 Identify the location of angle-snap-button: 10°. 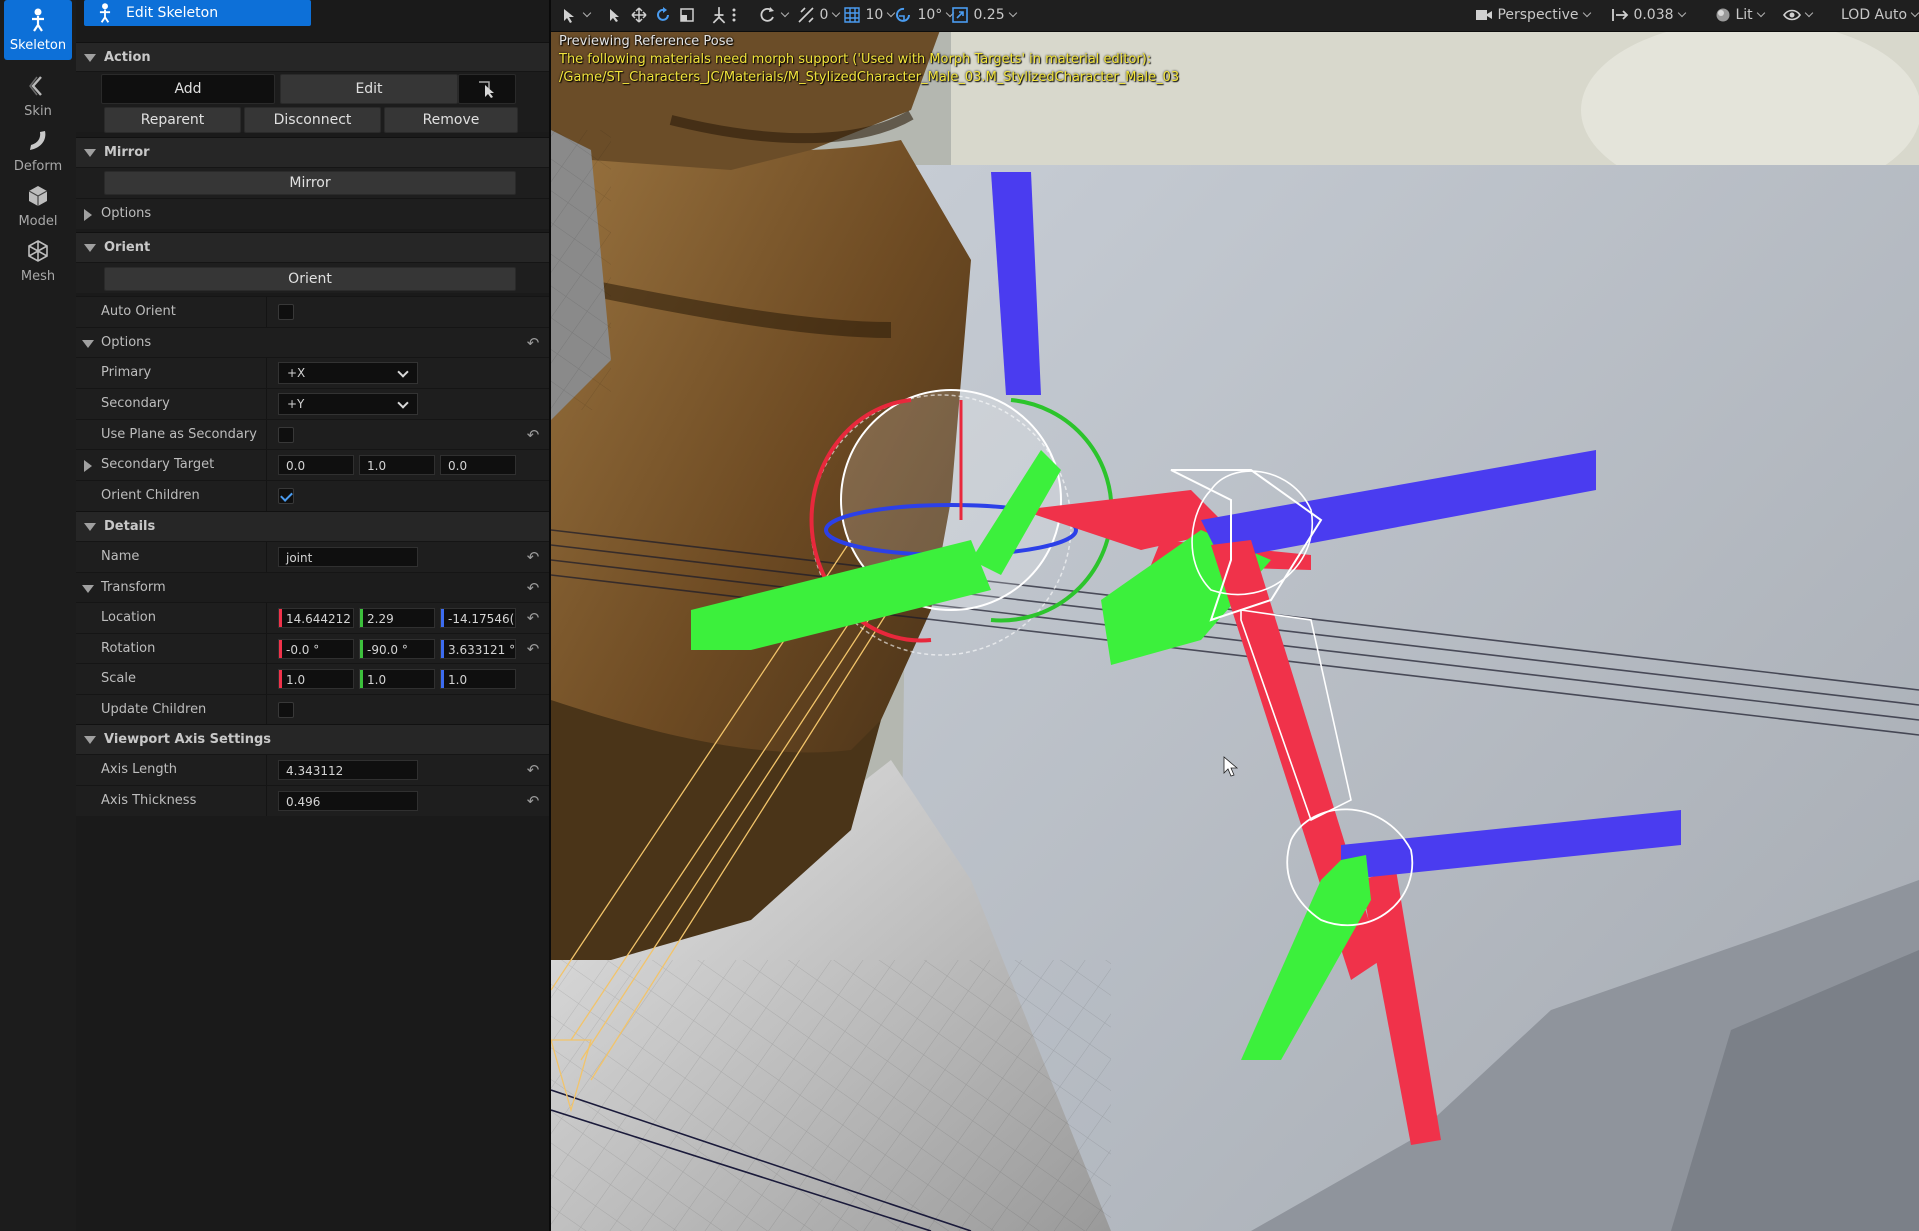
(925, 15).